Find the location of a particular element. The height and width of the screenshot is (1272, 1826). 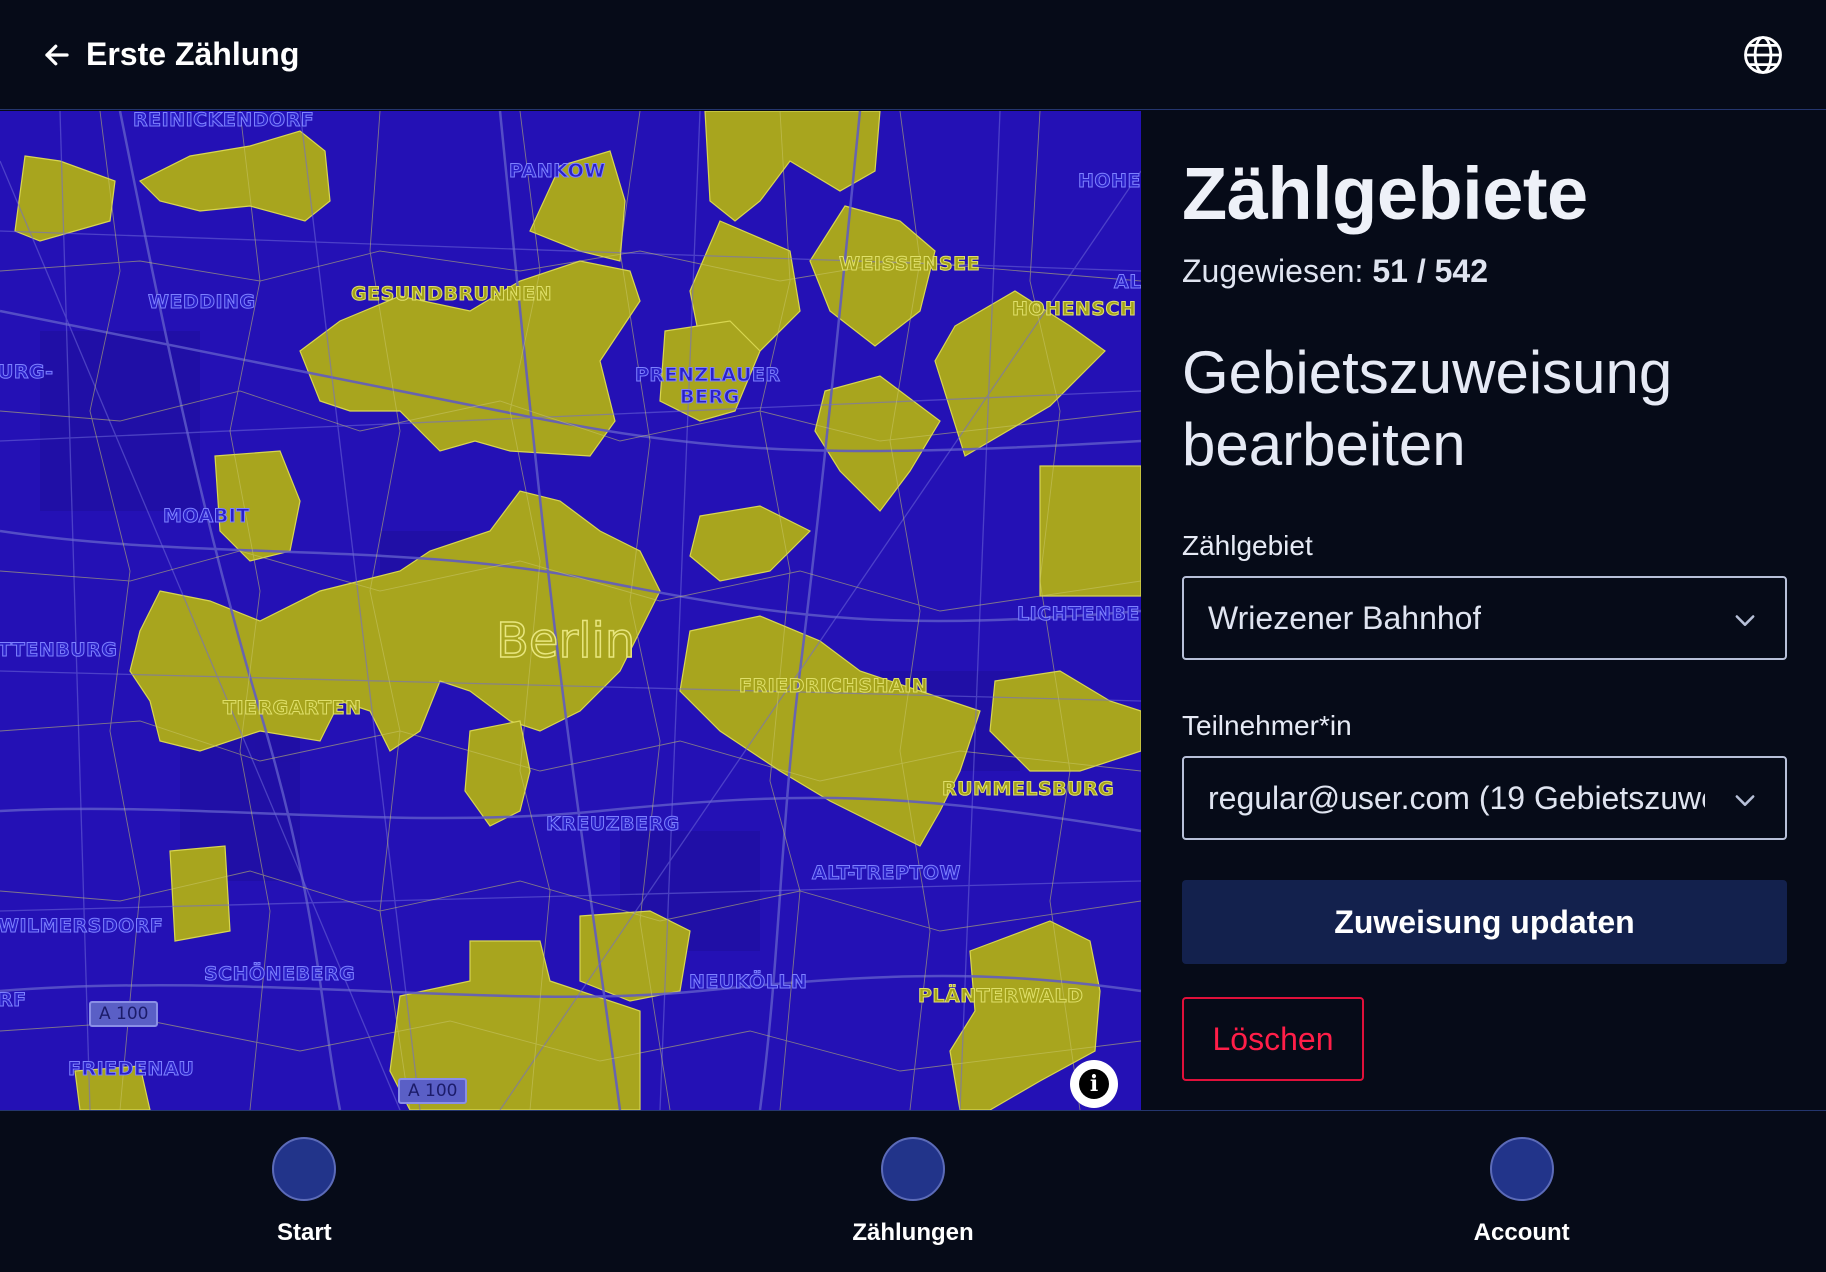

map-label-tiergarten: TIERGARTEN is located at coordinates (292, 708).